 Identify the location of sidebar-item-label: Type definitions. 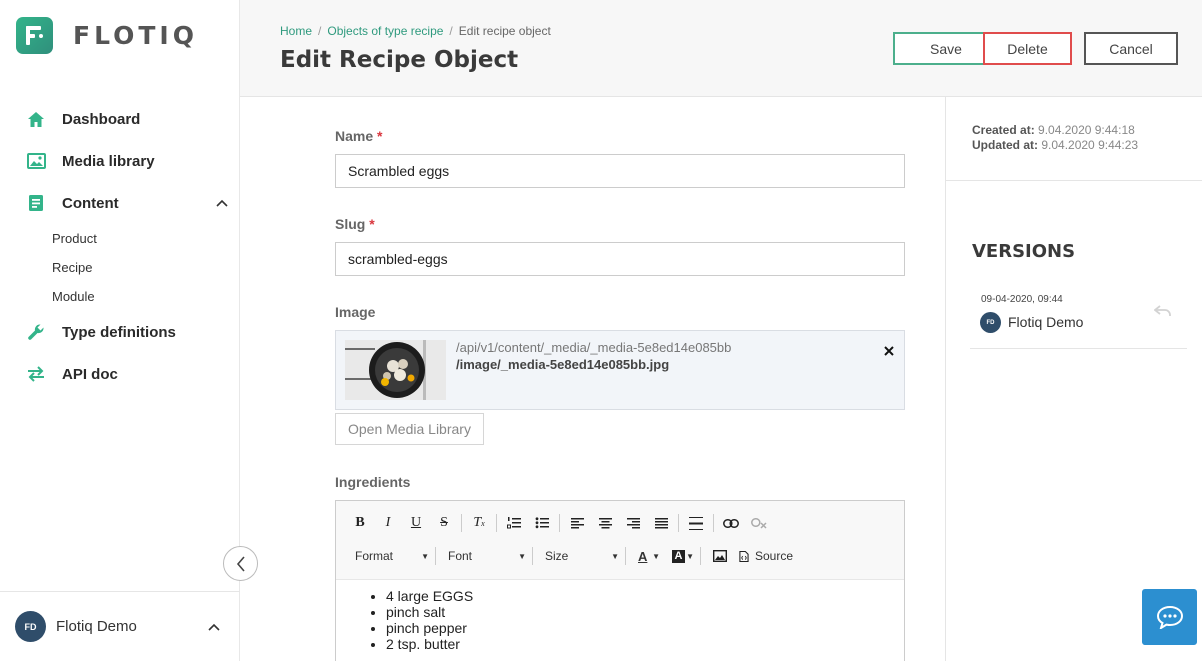
(119, 332).